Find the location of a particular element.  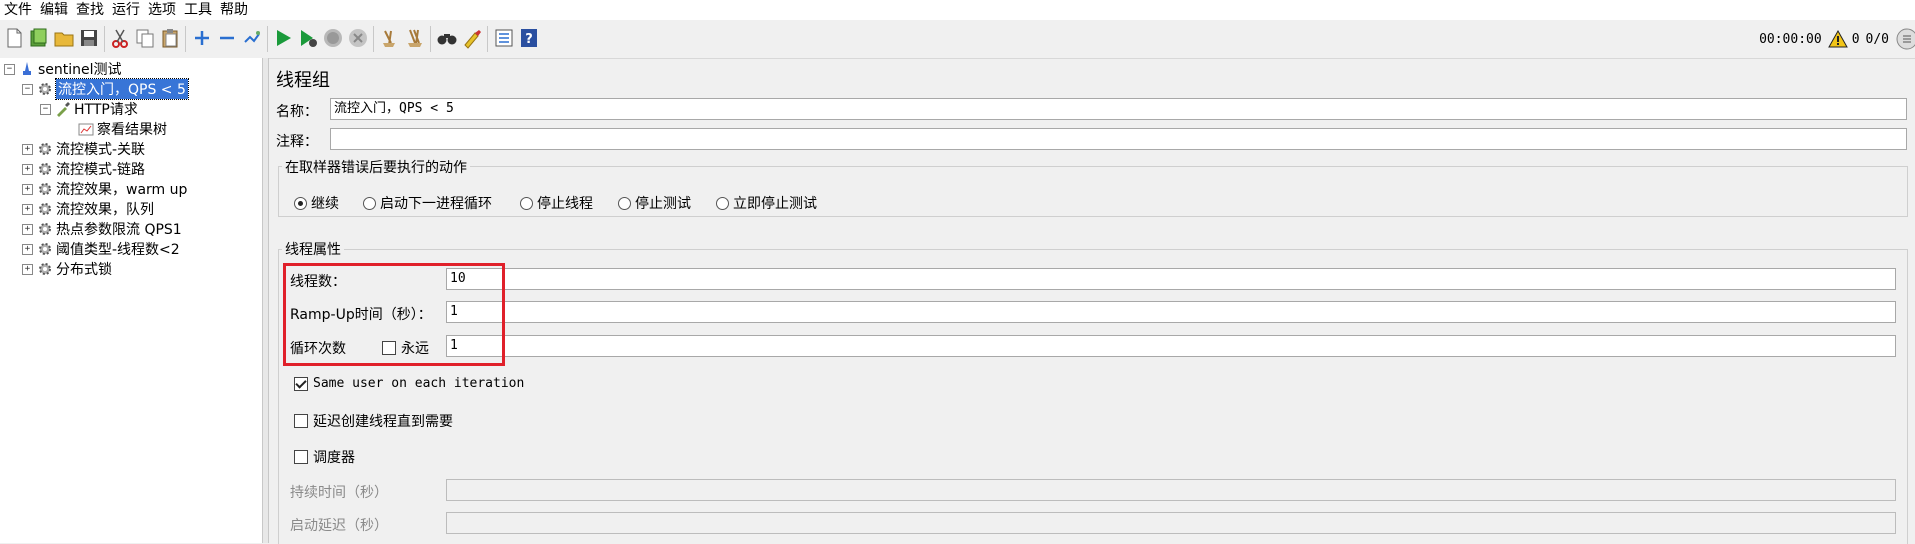

tree-node-thread-group: + 流控模式-链路 is located at coordinates (83, 169).